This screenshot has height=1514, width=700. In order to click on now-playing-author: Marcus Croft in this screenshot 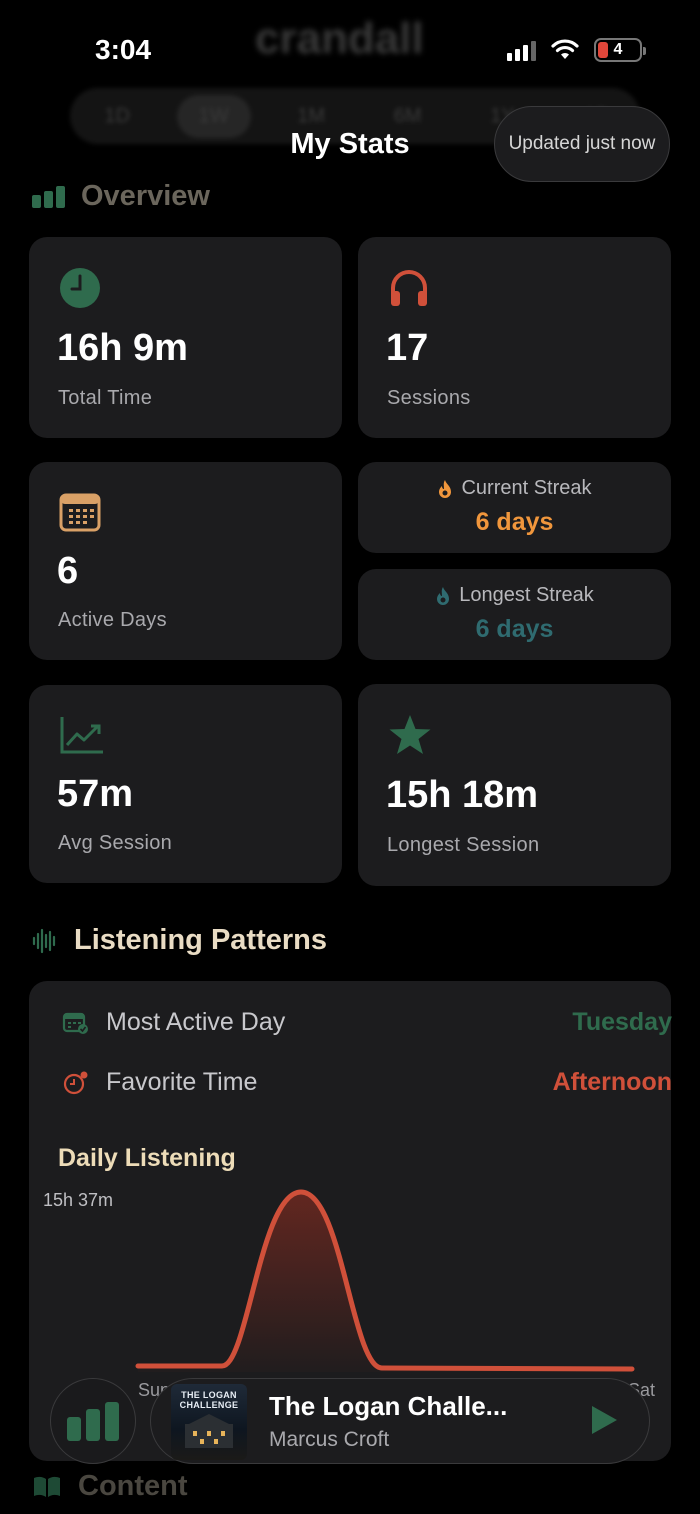, I will do `click(329, 1439)`.